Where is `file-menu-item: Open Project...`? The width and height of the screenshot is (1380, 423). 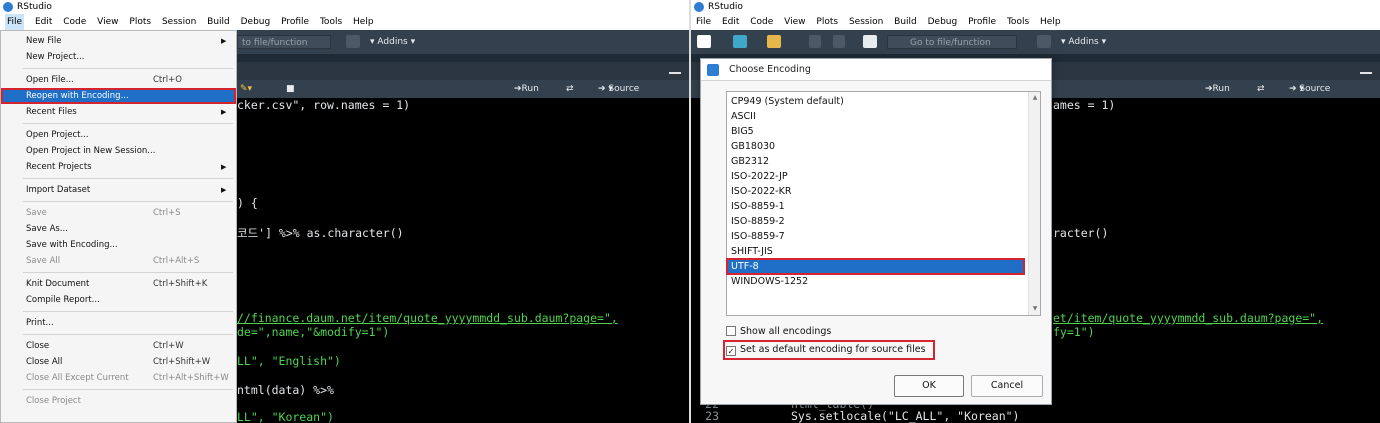 file-menu-item: Open Project... is located at coordinates (118, 135).